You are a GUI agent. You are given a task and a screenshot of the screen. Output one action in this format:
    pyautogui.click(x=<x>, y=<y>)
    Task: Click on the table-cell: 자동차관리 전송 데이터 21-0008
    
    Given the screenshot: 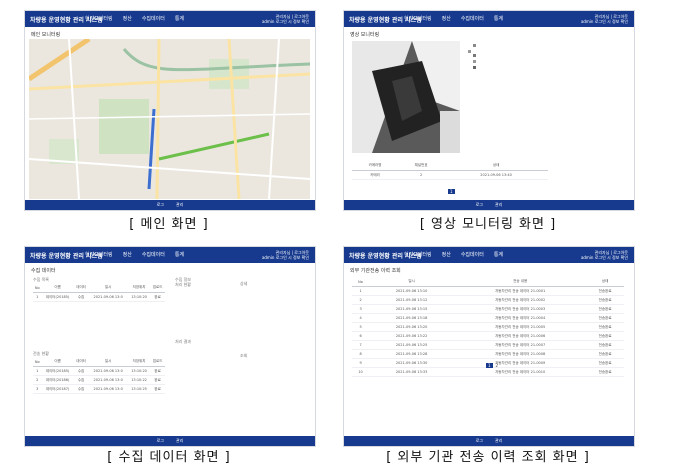 What is the action you would take?
    pyautogui.click(x=520, y=354)
    